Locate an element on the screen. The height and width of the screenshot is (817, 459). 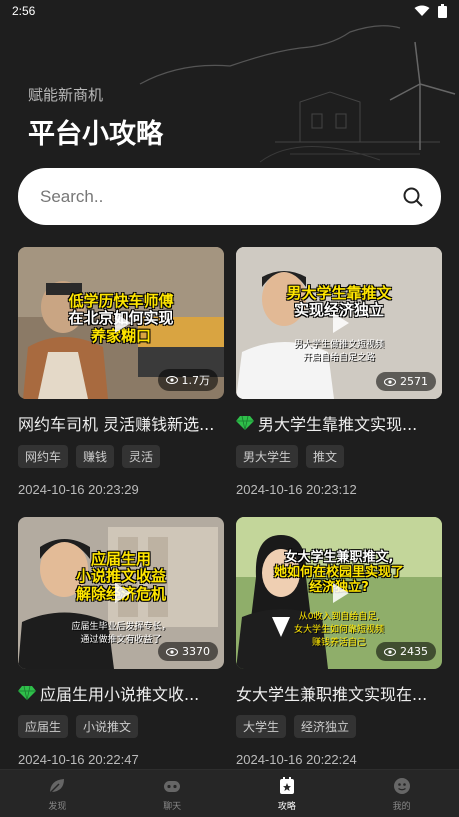
view-count-badge: 3370 is located at coordinates (188, 651).